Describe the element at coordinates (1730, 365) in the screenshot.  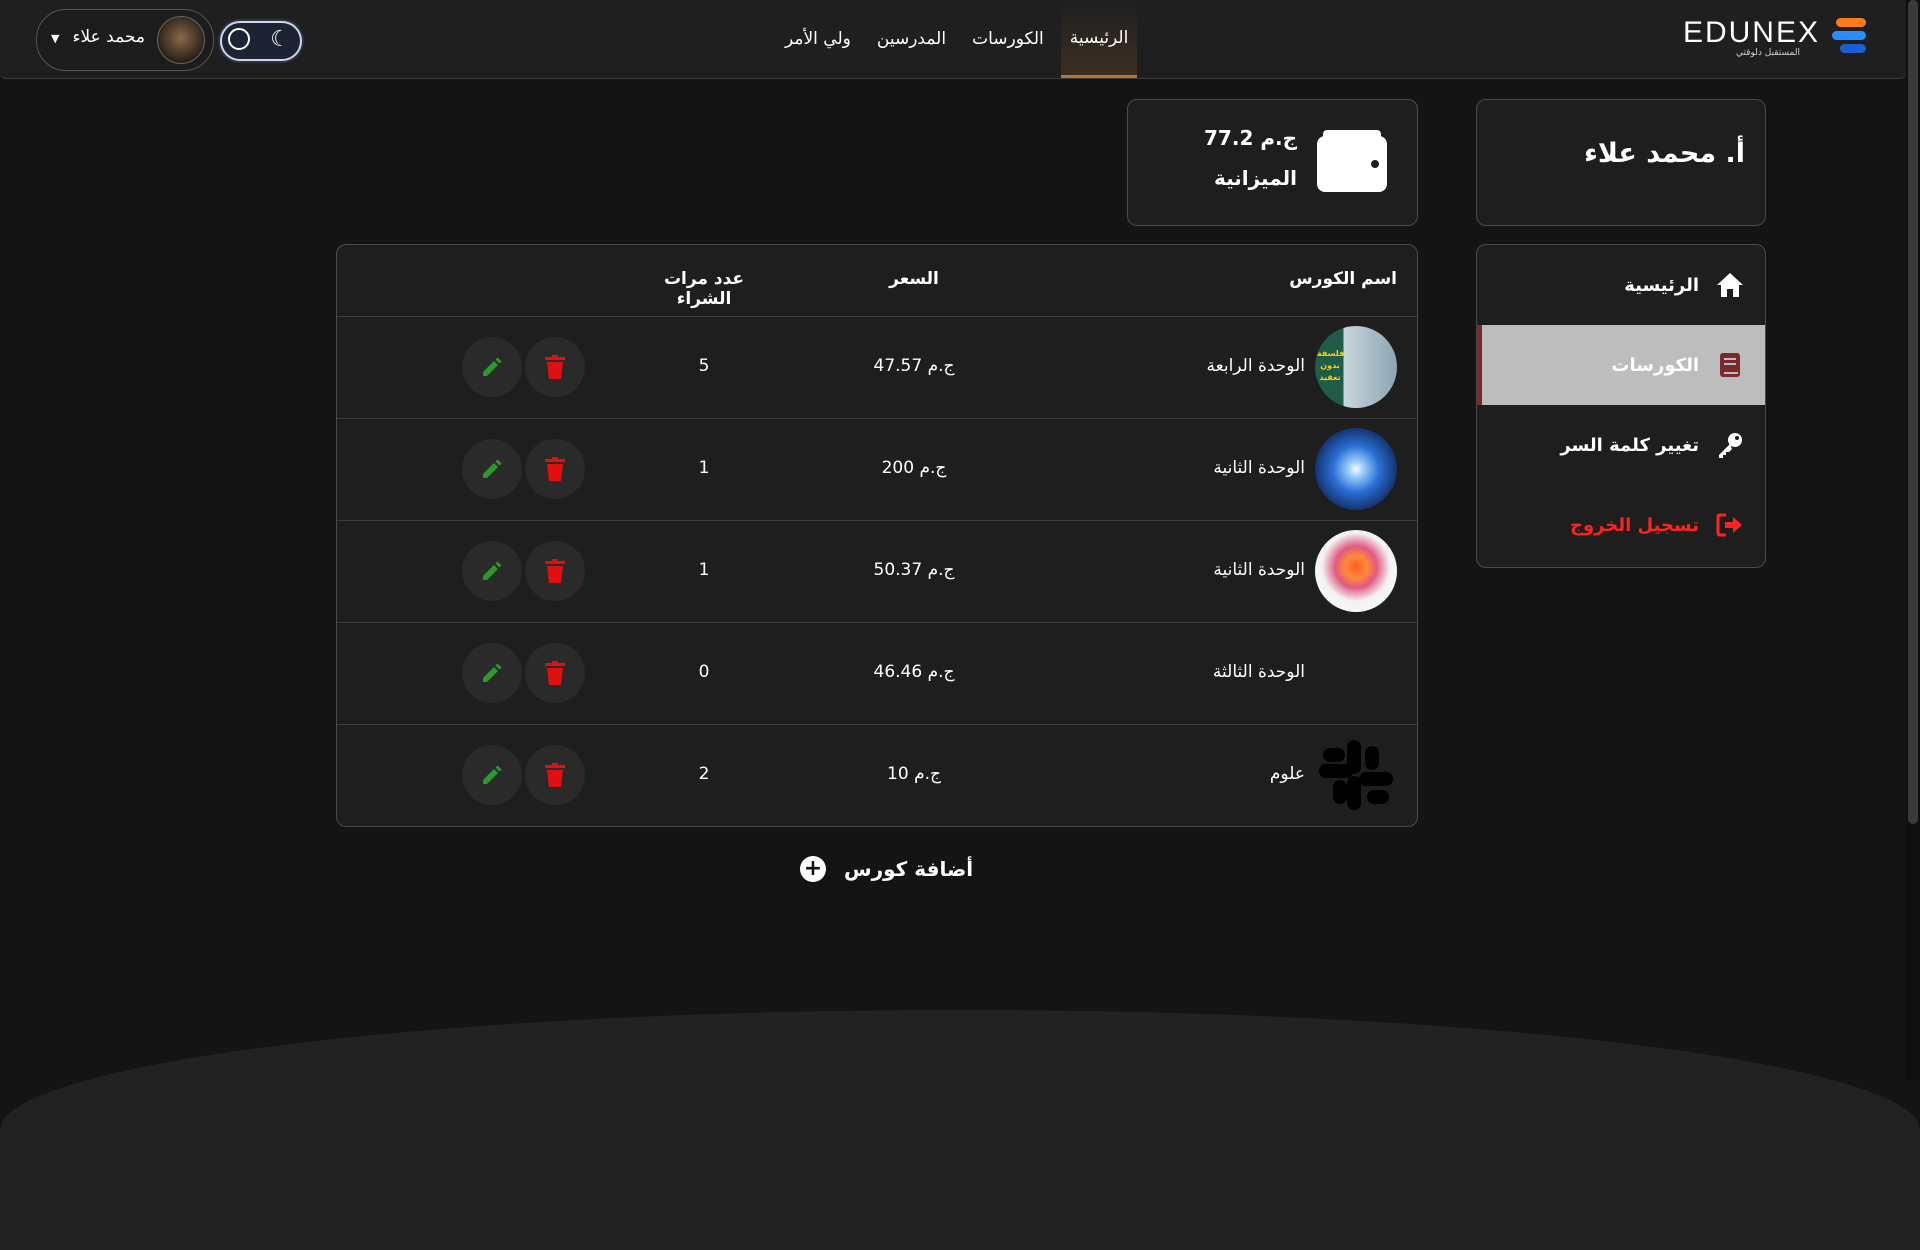
I see `book-icon` at that location.